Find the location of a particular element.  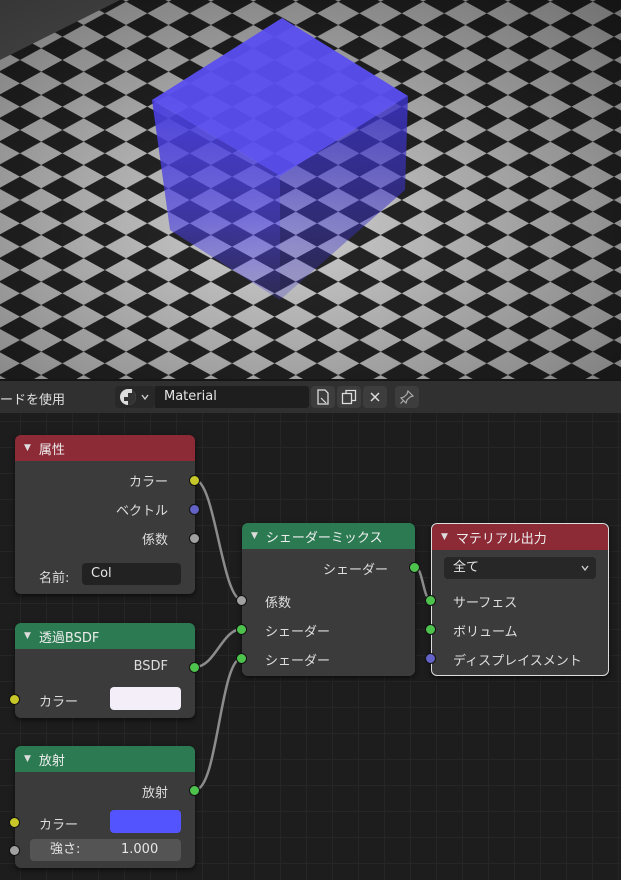

emission-strength-input-socket is located at coordinates (14, 850).